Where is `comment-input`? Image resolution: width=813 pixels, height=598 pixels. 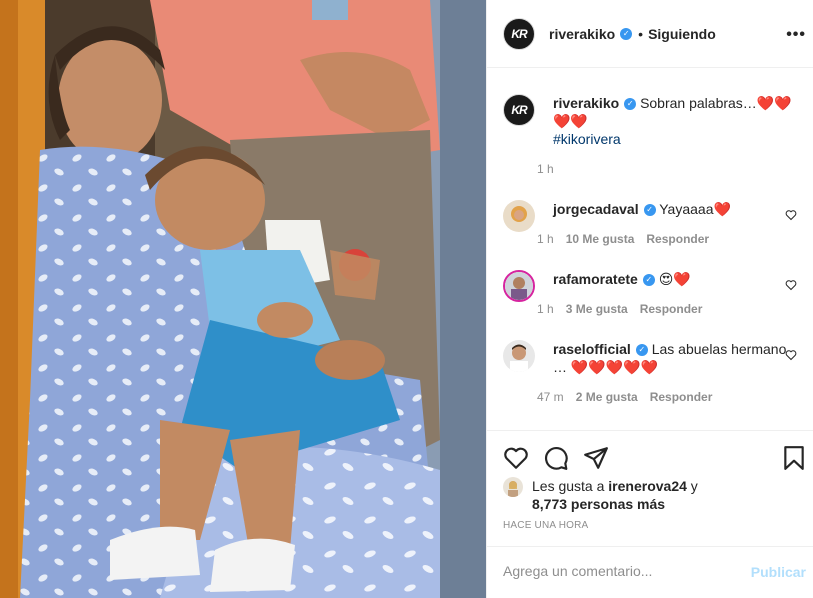
comment-input is located at coordinates (618, 571).